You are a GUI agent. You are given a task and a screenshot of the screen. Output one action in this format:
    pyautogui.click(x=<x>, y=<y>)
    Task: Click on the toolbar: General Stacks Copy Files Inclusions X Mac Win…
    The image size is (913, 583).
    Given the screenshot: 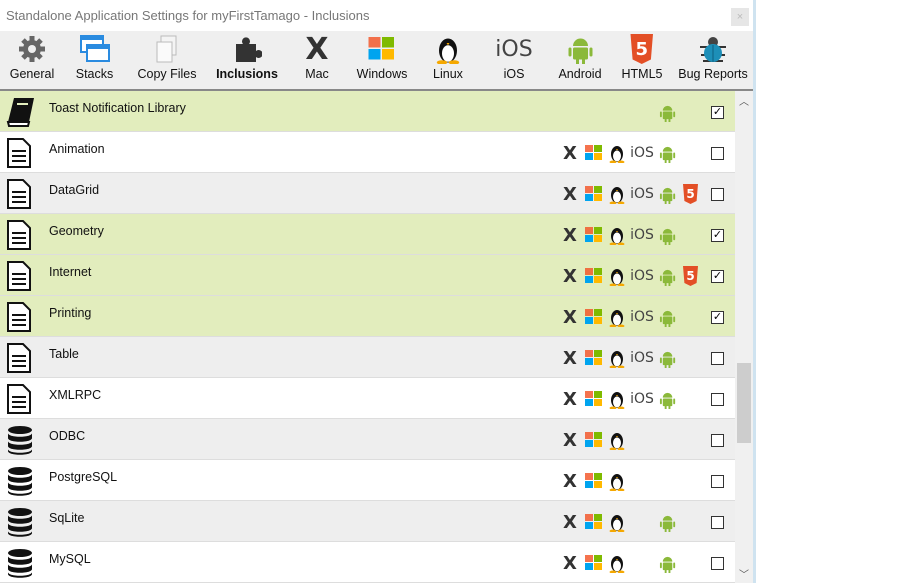 What is the action you would take?
    pyautogui.click(x=376, y=61)
    